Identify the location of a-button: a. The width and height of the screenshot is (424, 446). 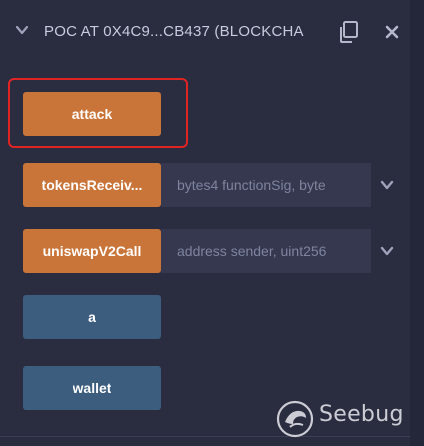
(92, 317).